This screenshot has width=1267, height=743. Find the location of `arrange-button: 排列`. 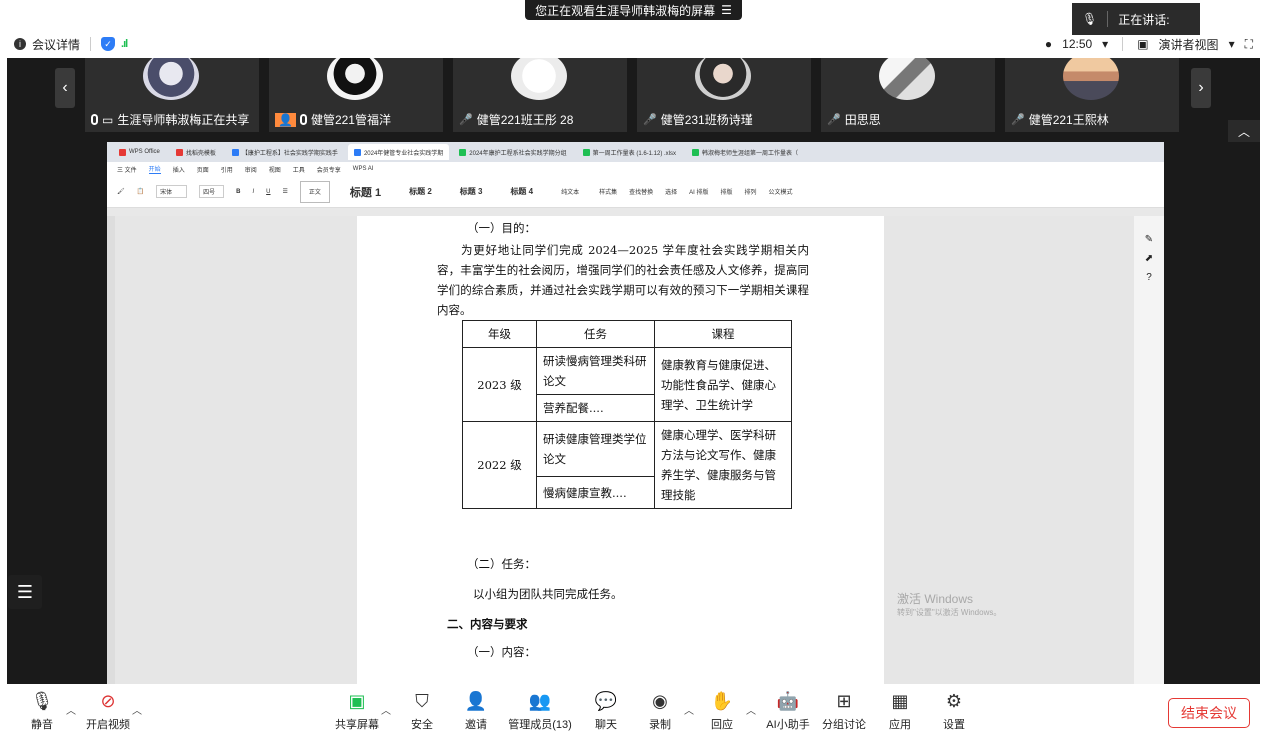

arrange-button: 排列 is located at coordinates (751, 191).